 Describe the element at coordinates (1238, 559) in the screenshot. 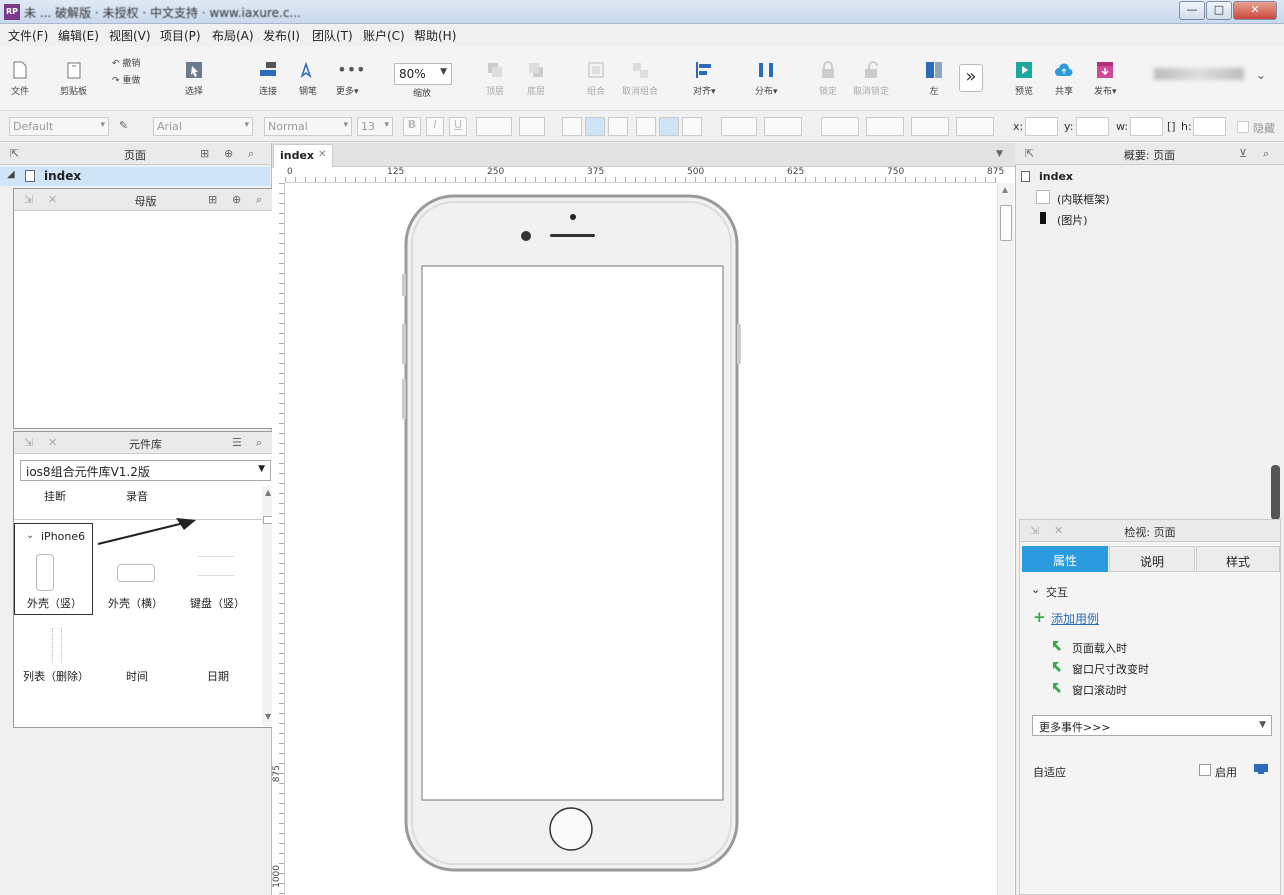

I see `tab-style: 样式` at that location.